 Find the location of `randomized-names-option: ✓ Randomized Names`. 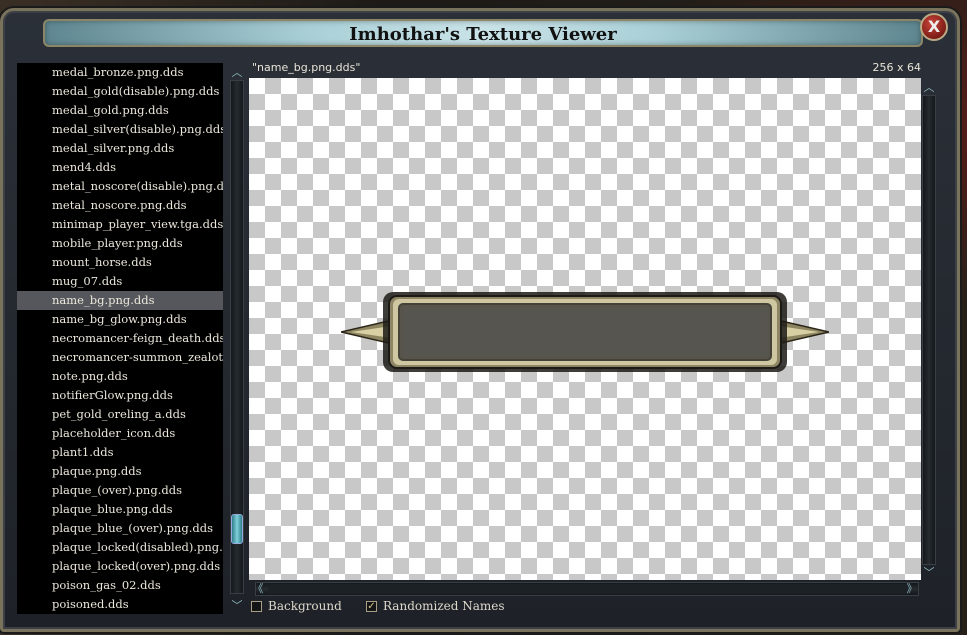

randomized-names-option: ✓ Randomized Names is located at coordinates (435, 606).